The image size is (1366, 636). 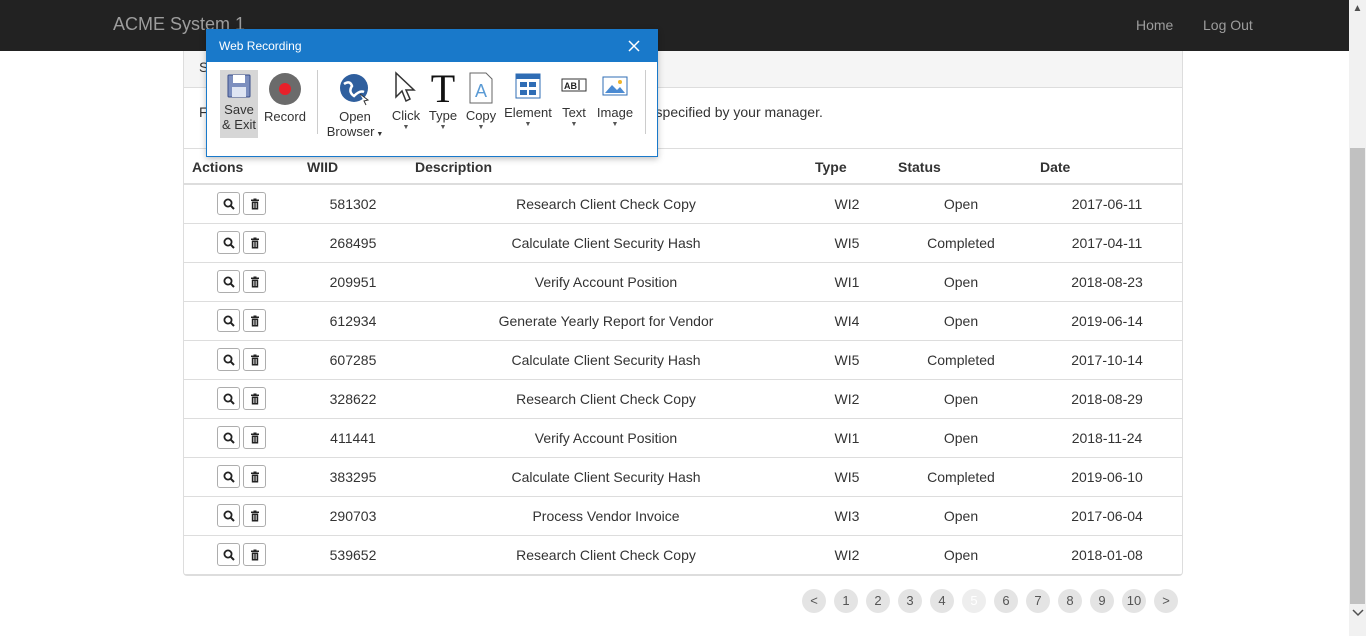 What do you see at coordinates (481, 91) in the screenshot?
I see `svg-text: A` at bounding box center [481, 91].